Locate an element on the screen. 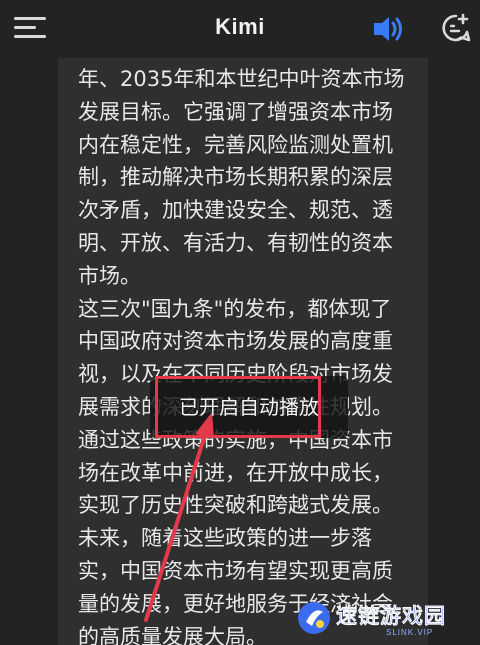 This screenshot has width=480, height=645. watermark-text: 速链游戏园 is located at coordinates (391, 616).